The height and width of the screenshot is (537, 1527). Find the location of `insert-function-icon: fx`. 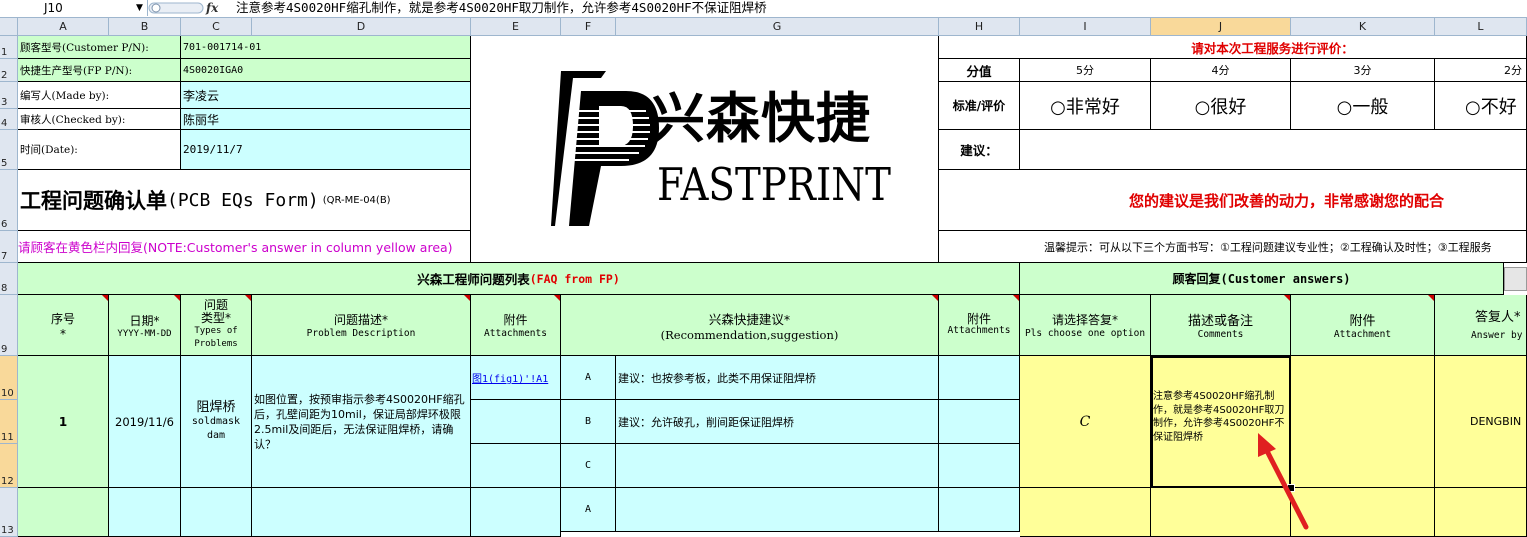

insert-function-icon: fx is located at coordinates (212, 8).